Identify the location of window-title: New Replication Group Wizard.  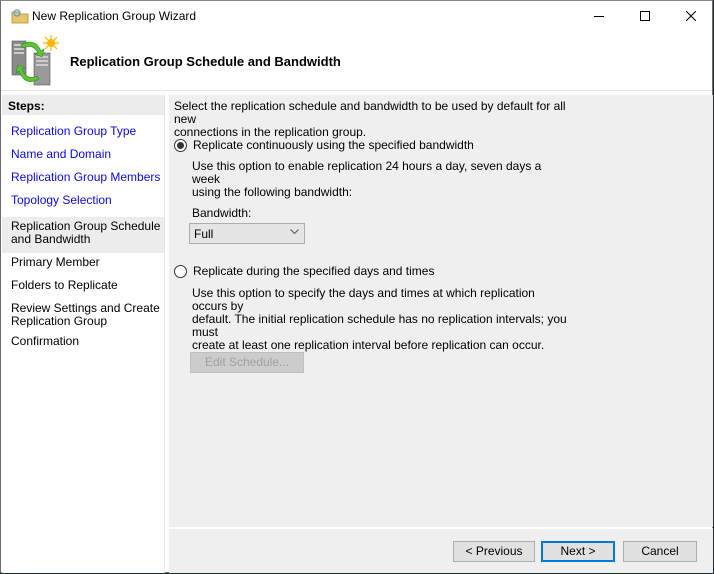
(114, 16).